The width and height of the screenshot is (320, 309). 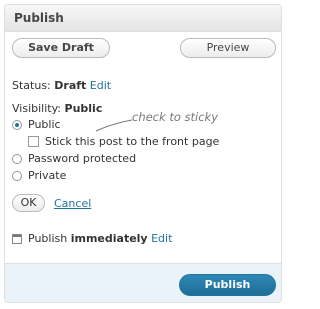 I want to click on visibility-option-private: Private, so click(x=39, y=175).